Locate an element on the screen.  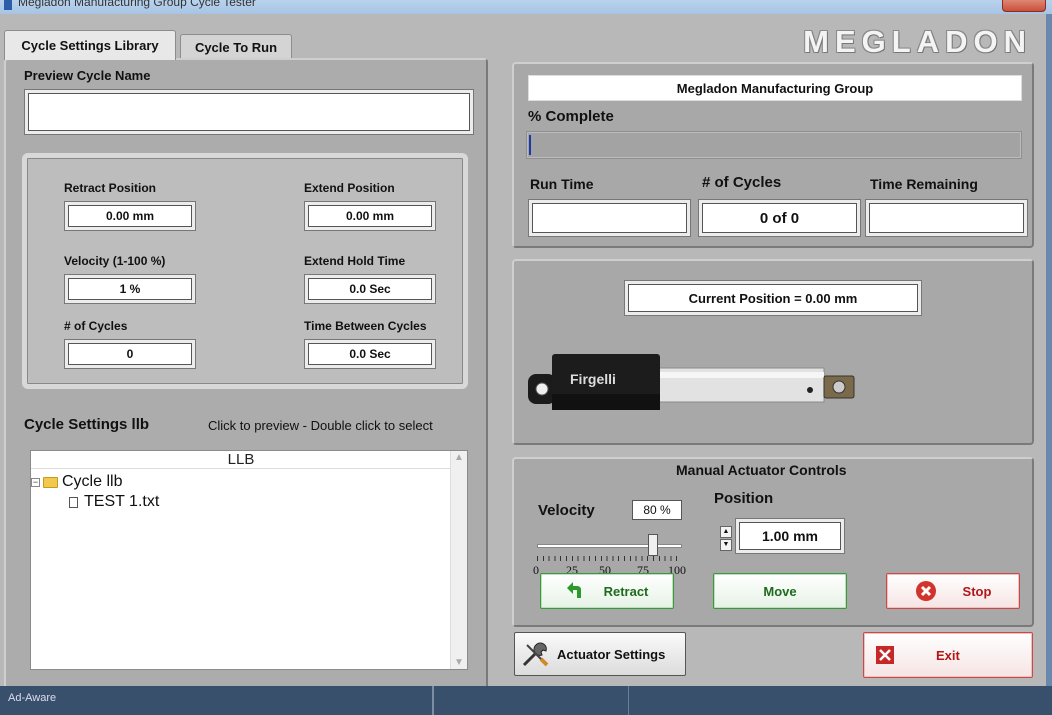
preview-cycle-name-field is located at coordinates (249, 112).